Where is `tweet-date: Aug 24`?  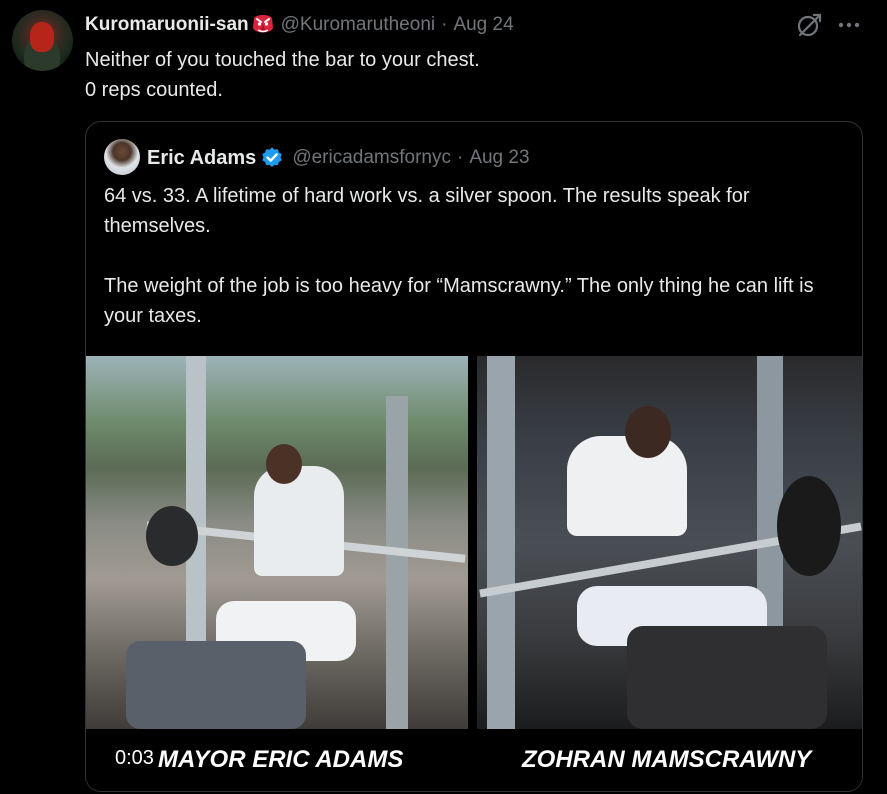 tweet-date: Aug 24 is located at coordinates (483, 25).